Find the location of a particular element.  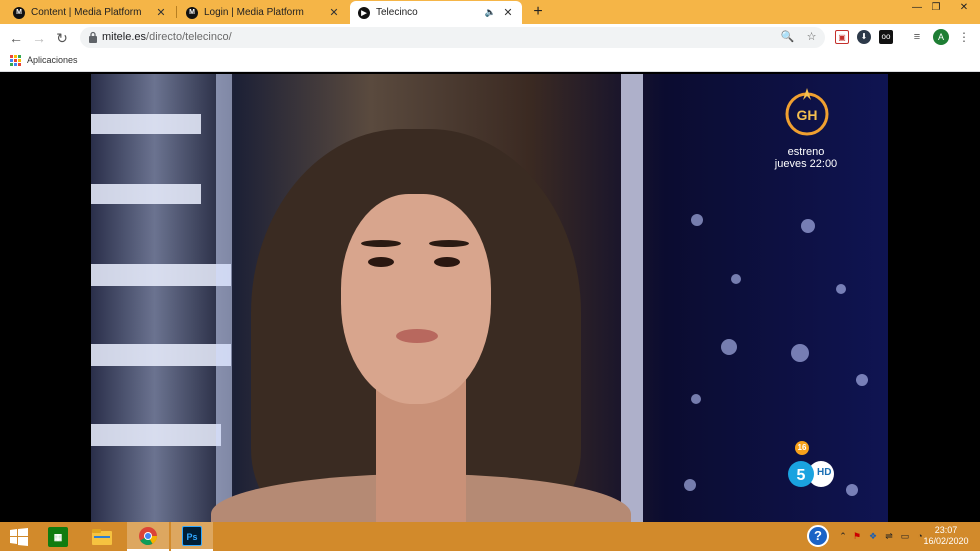

maximize-button: ❐ is located at coordinates (936, 8).